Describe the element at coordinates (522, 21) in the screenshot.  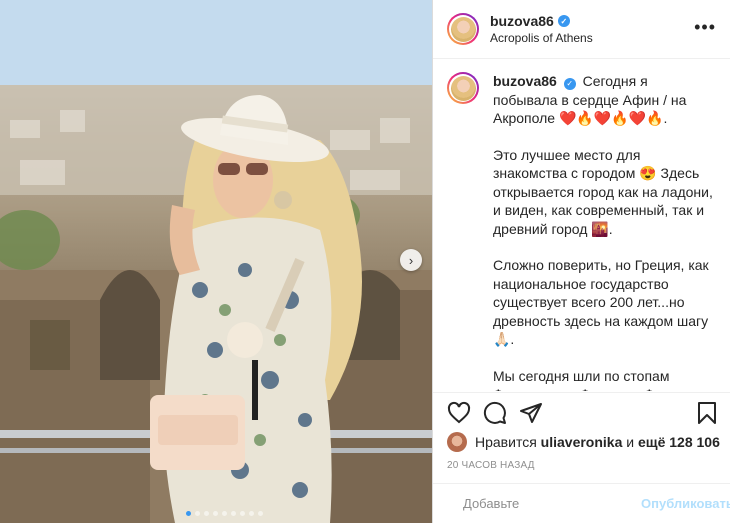
I see `username-link: buzova86` at that location.